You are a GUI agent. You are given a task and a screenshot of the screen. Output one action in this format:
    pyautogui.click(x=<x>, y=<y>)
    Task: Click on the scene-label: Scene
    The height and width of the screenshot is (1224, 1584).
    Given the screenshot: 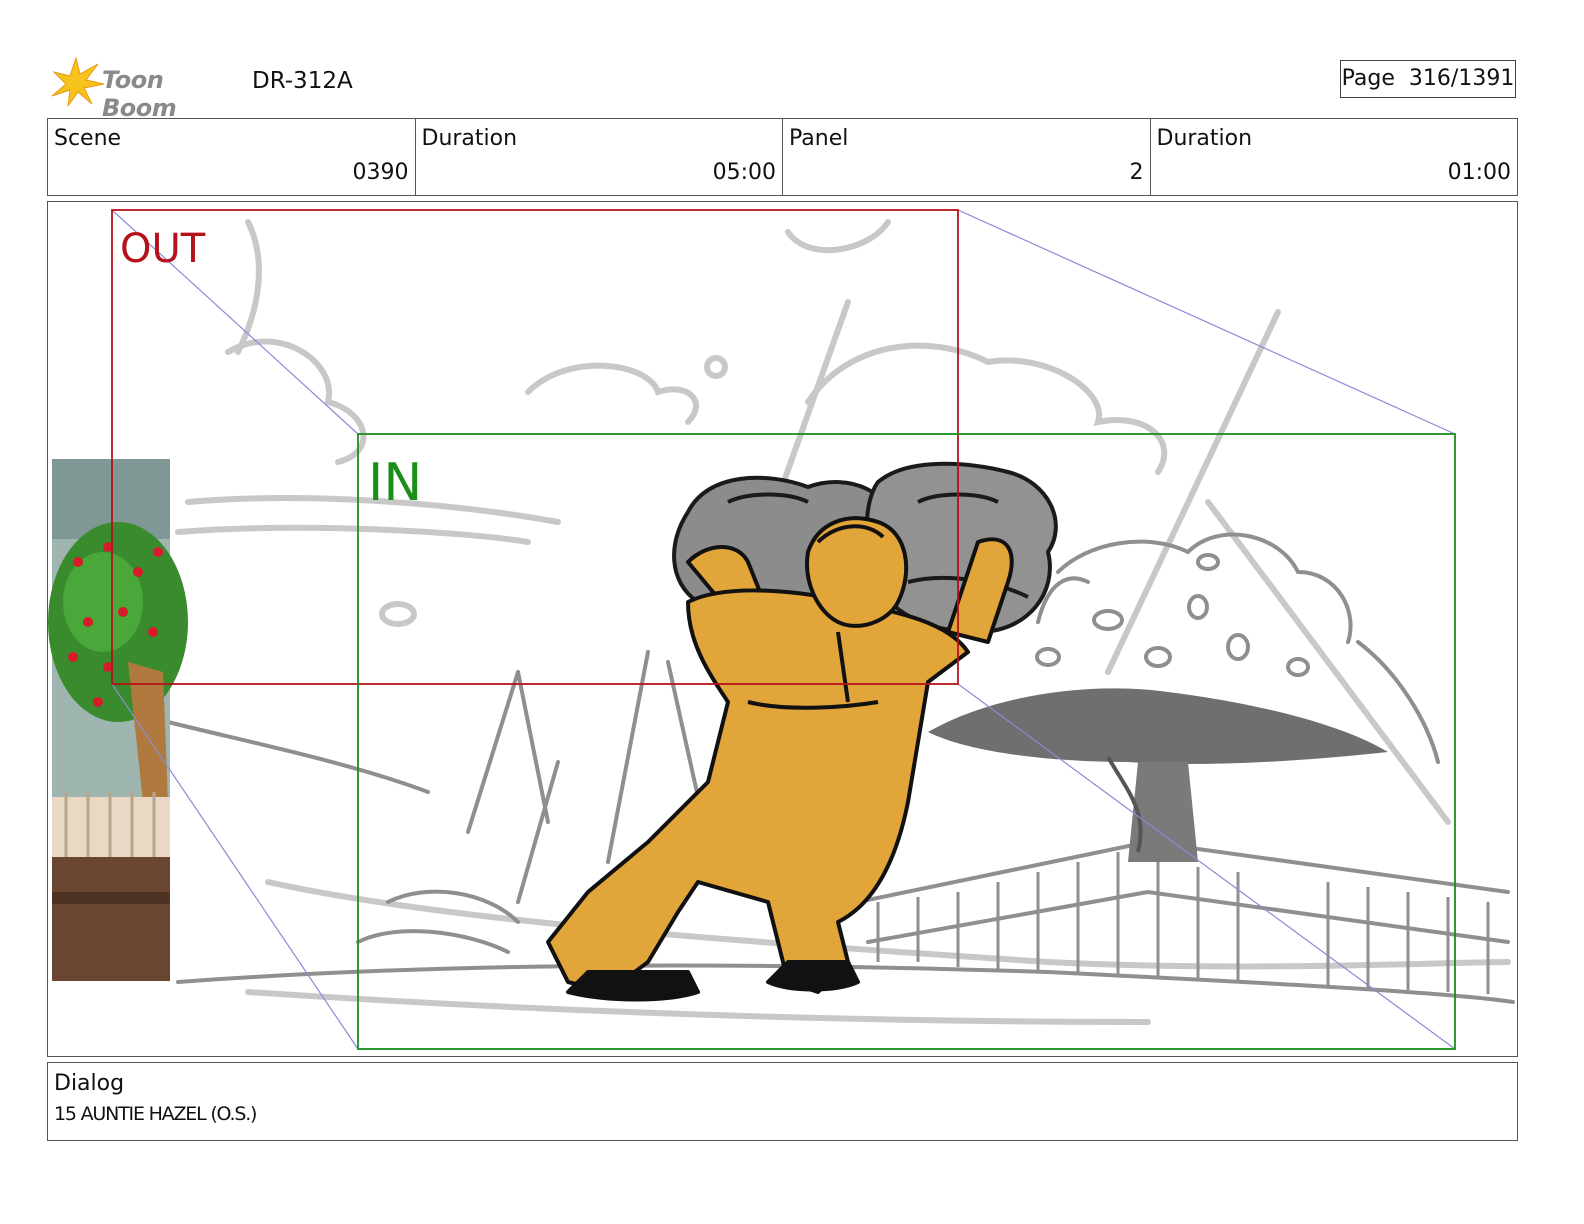 What is the action you would take?
    pyautogui.click(x=88, y=138)
    